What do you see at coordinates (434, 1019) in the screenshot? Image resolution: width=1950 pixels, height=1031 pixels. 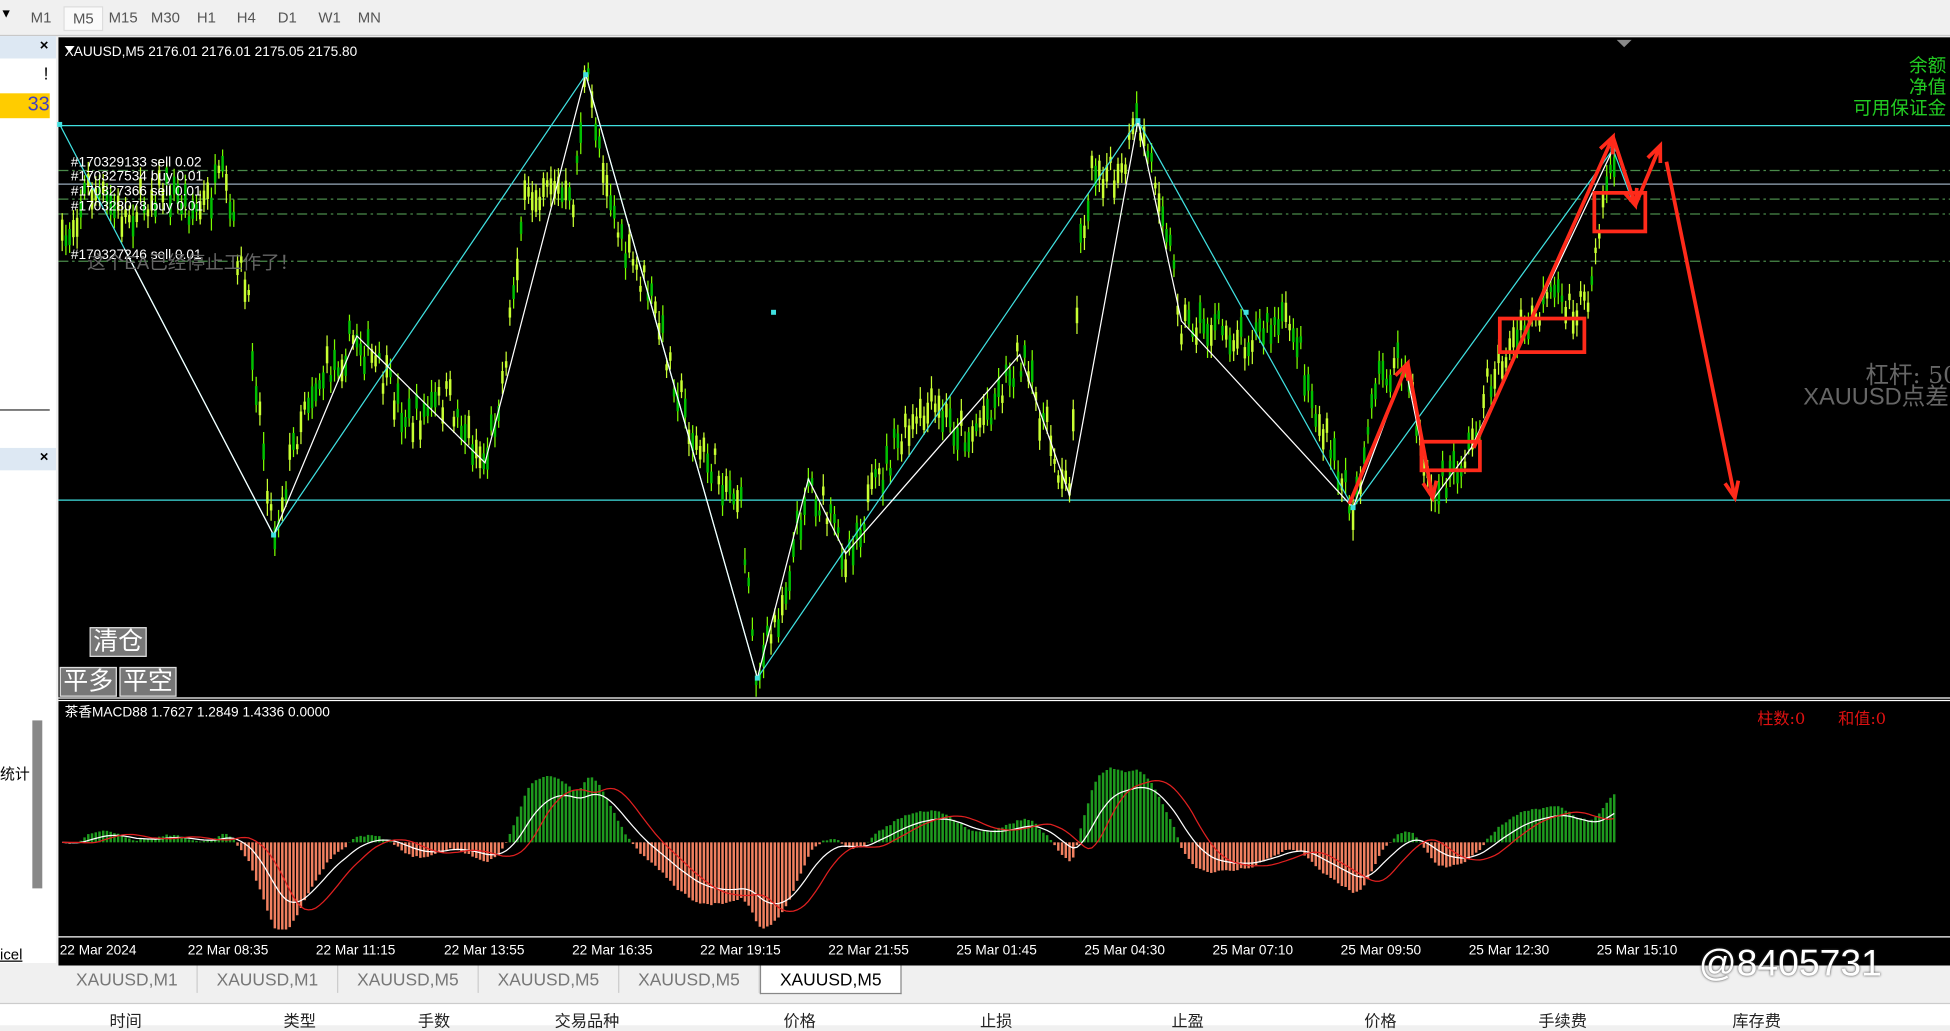 I see `column-header: 手数` at bounding box center [434, 1019].